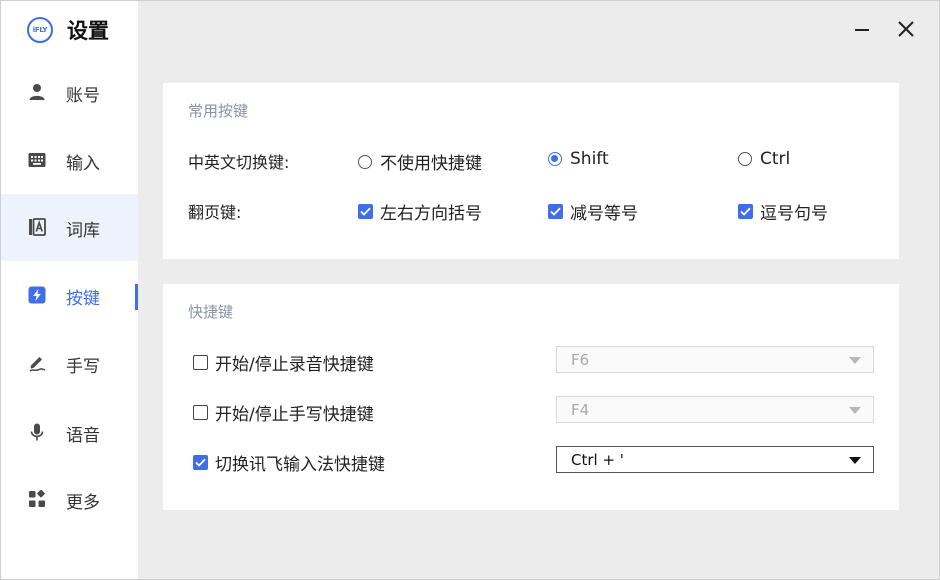  I want to click on checkbox-label: 开始/停止录音快捷键, so click(294, 365).